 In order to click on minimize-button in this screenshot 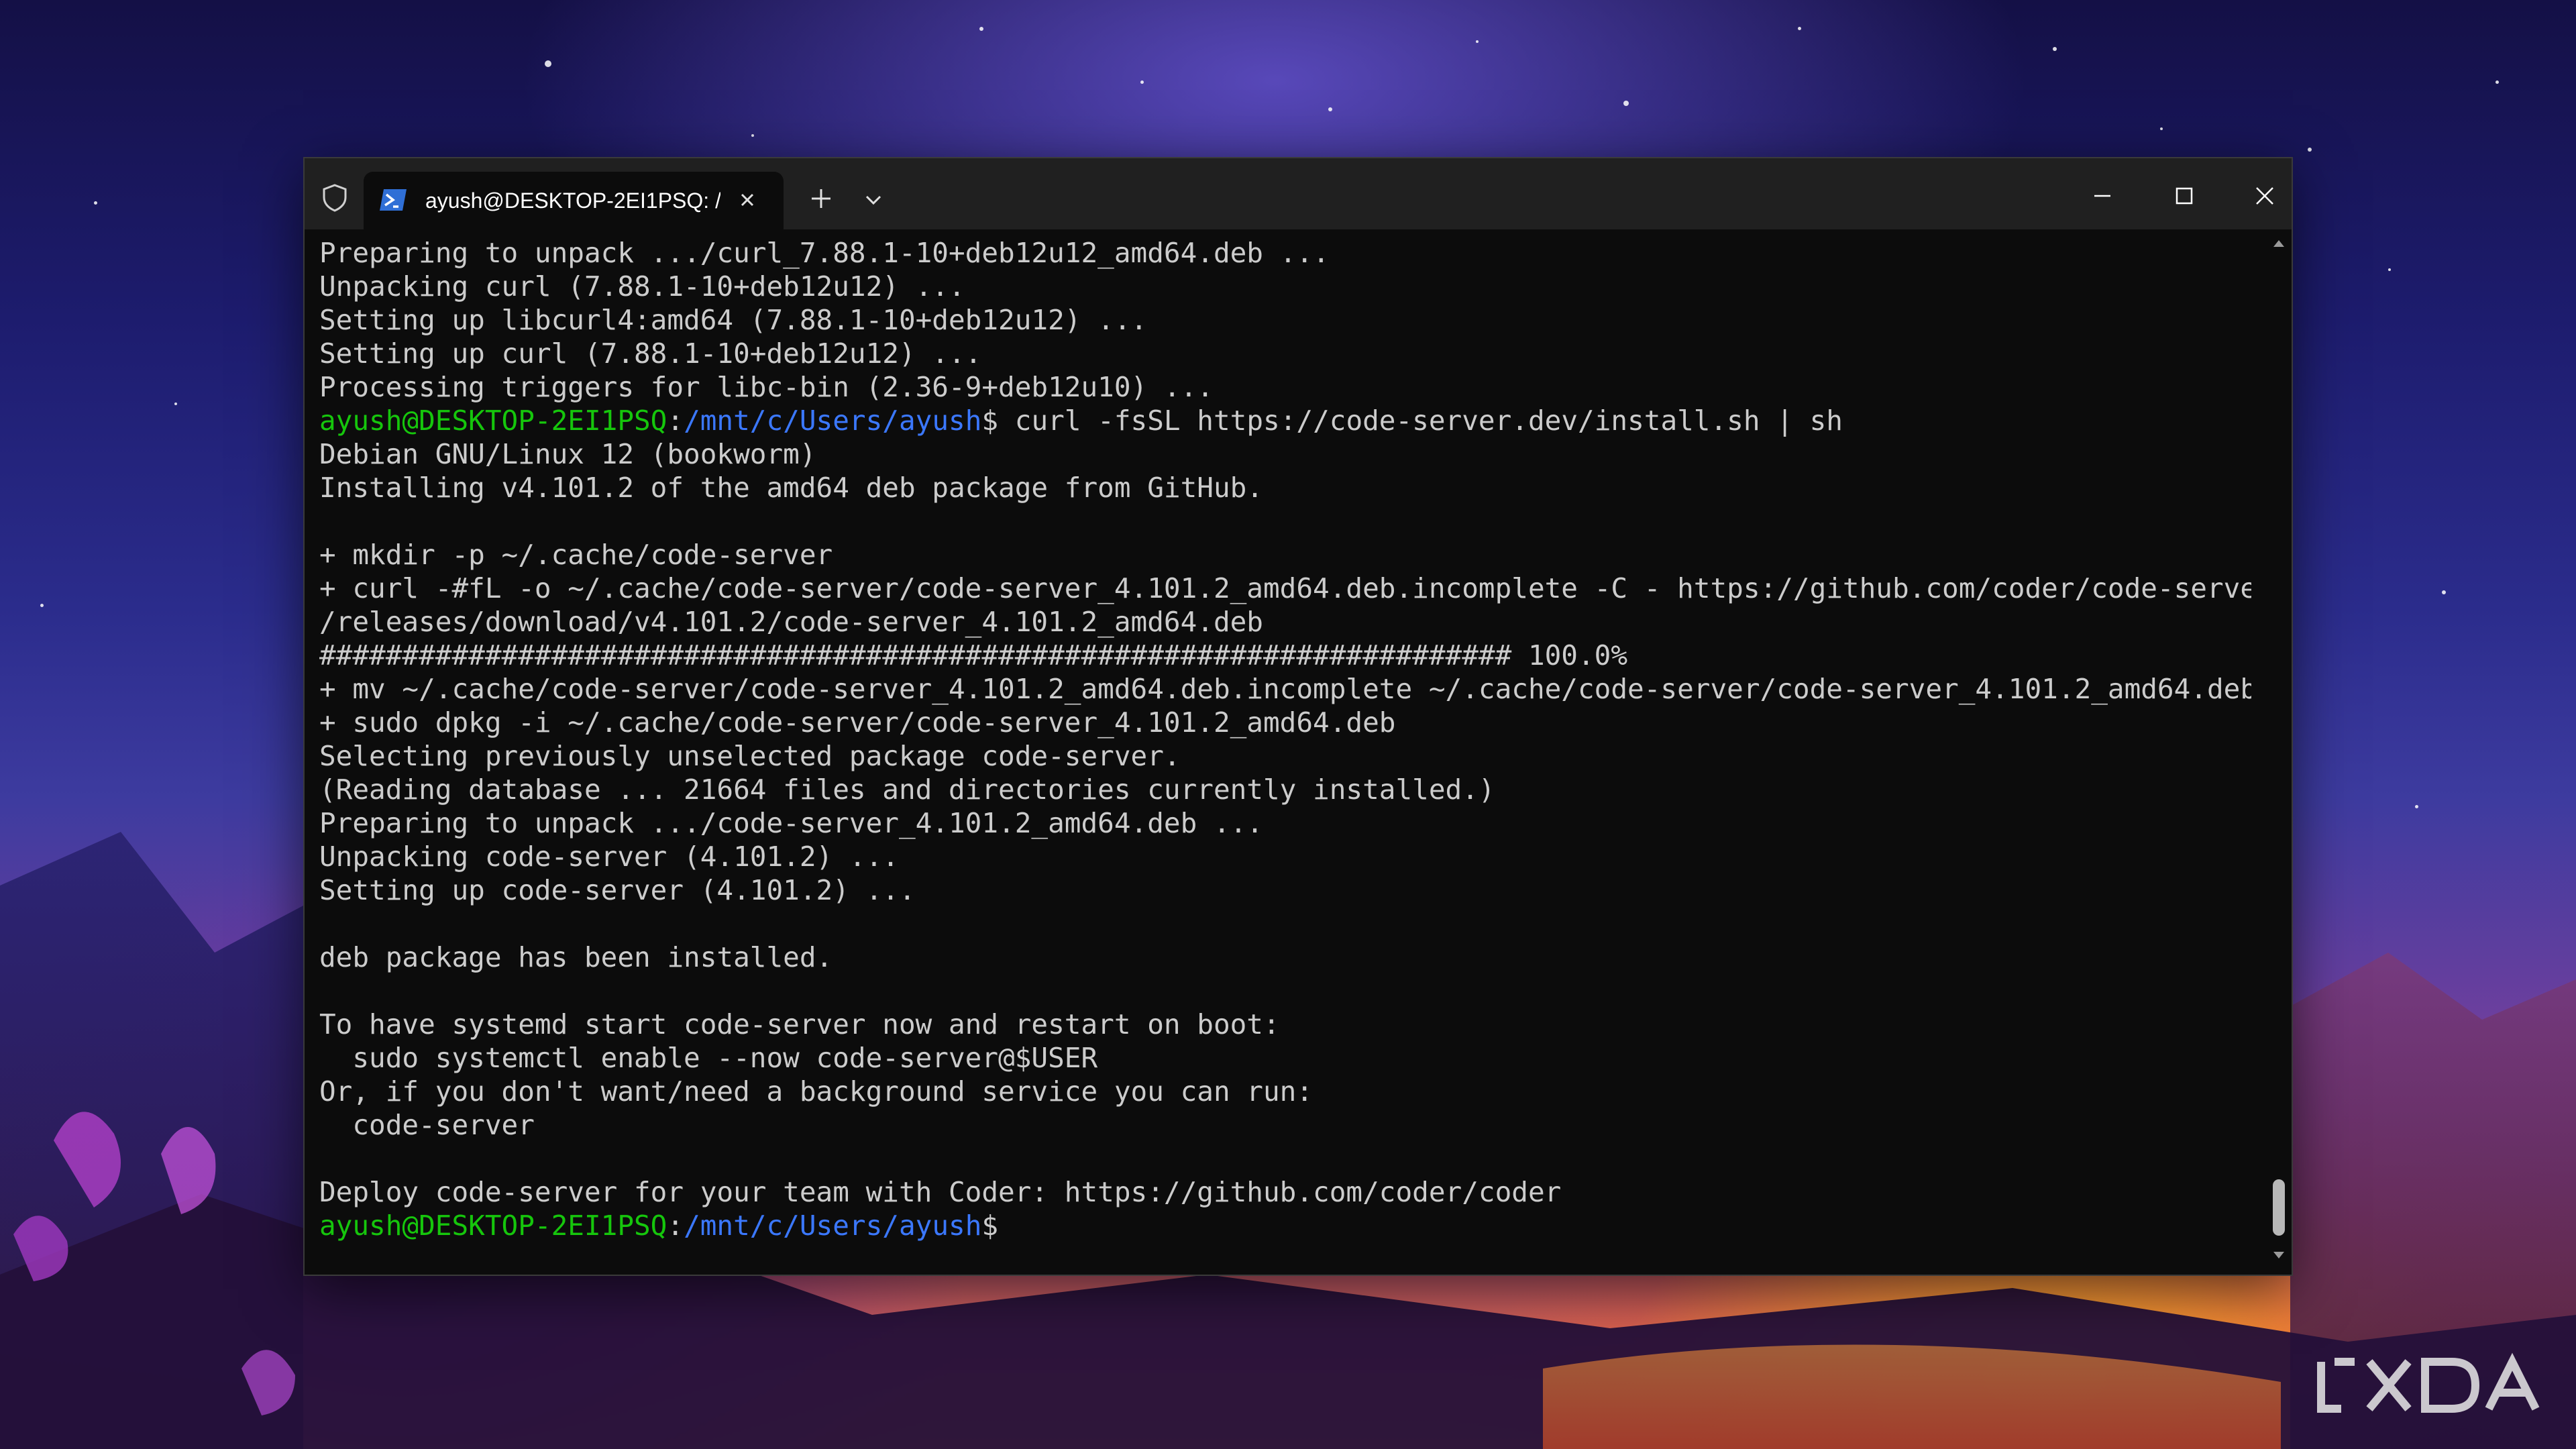, I will do `click(2102, 195)`.